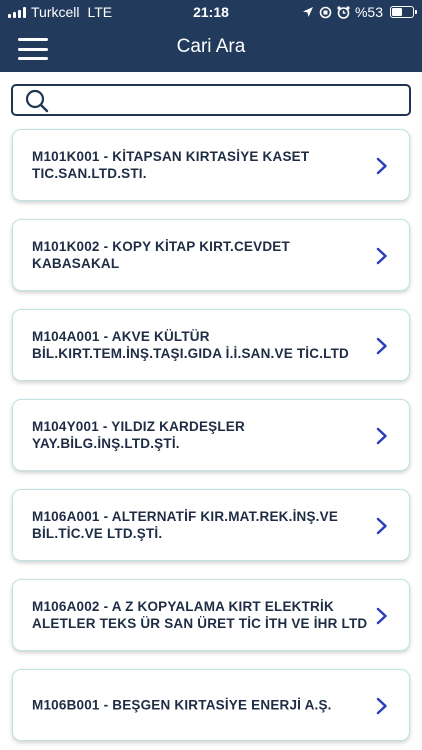 This screenshot has height=750, width=422. Describe the element at coordinates (76, 263) in the screenshot. I see `list-item-line: KABASAKAL` at that location.